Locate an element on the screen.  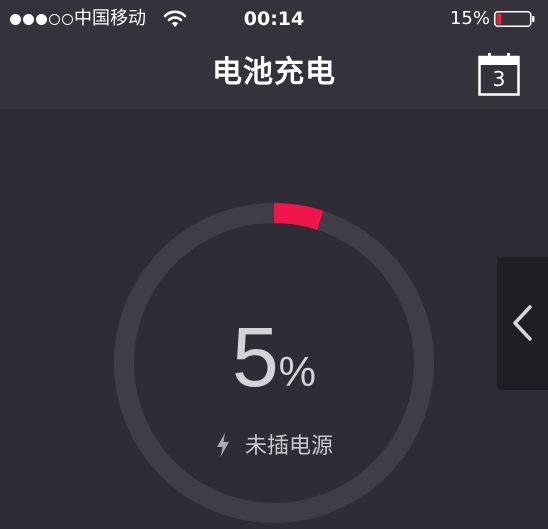
battery-icon is located at coordinates (514, 19).